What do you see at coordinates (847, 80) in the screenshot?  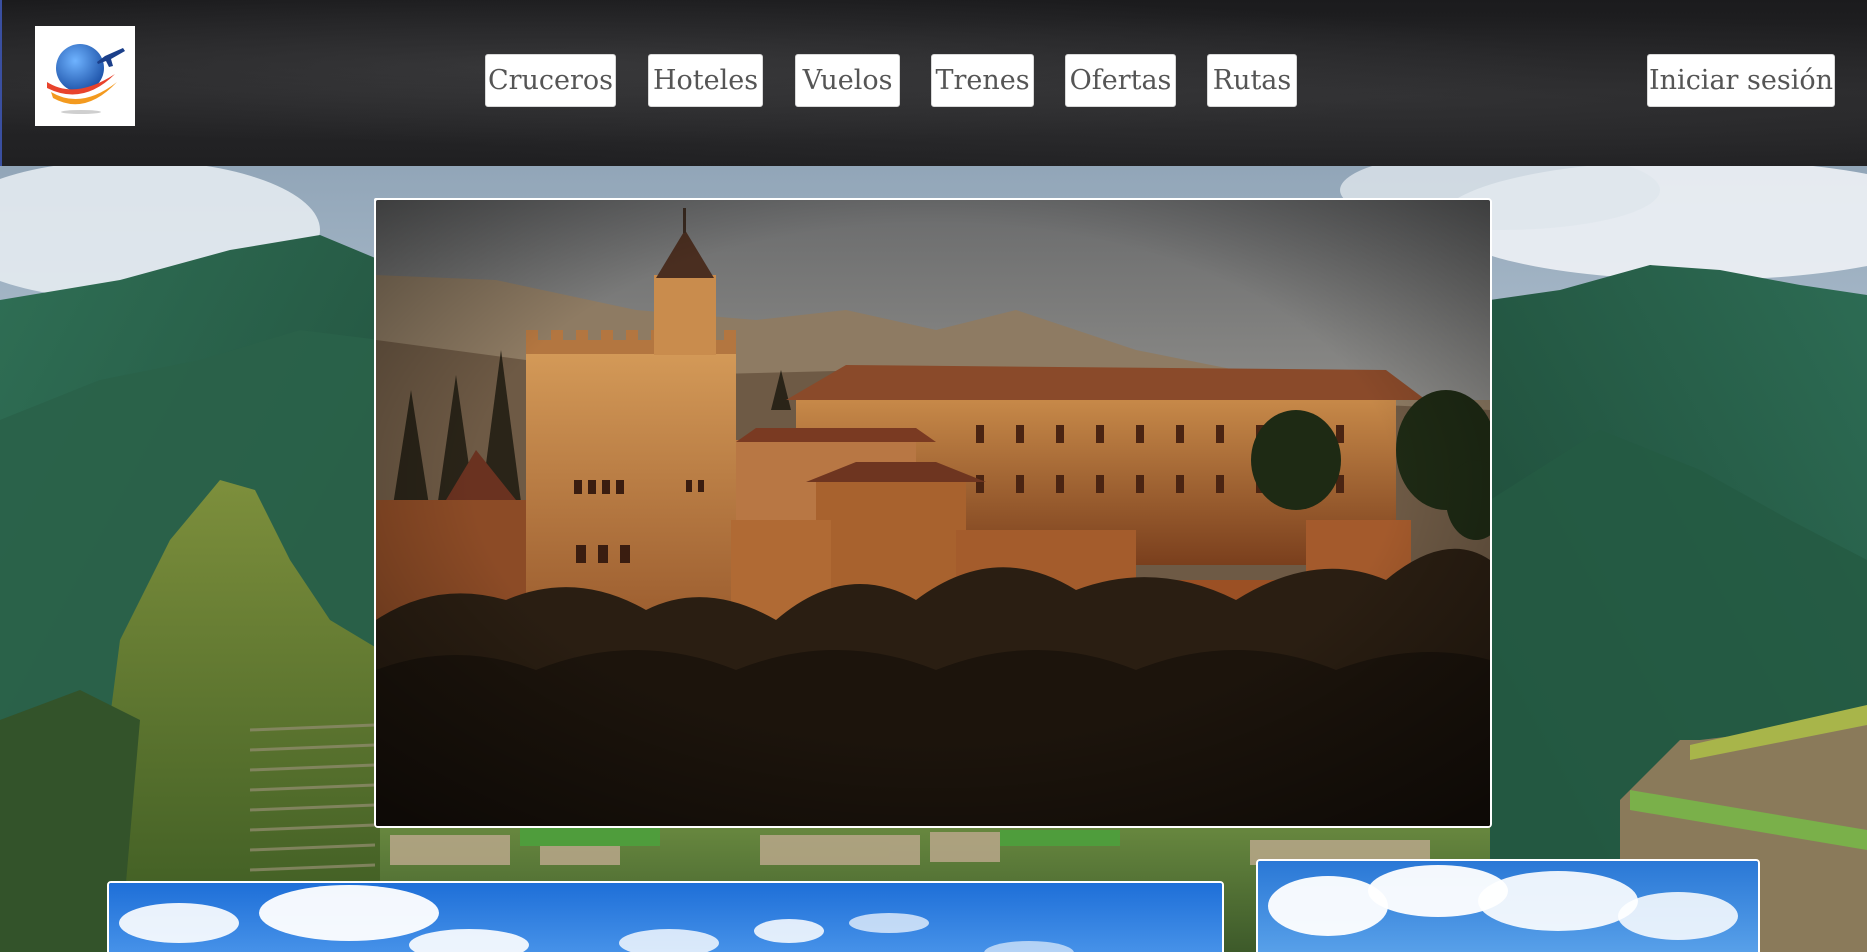 I see `nav-vuelos-button: Vuelos` at bounding box center [847, 80].